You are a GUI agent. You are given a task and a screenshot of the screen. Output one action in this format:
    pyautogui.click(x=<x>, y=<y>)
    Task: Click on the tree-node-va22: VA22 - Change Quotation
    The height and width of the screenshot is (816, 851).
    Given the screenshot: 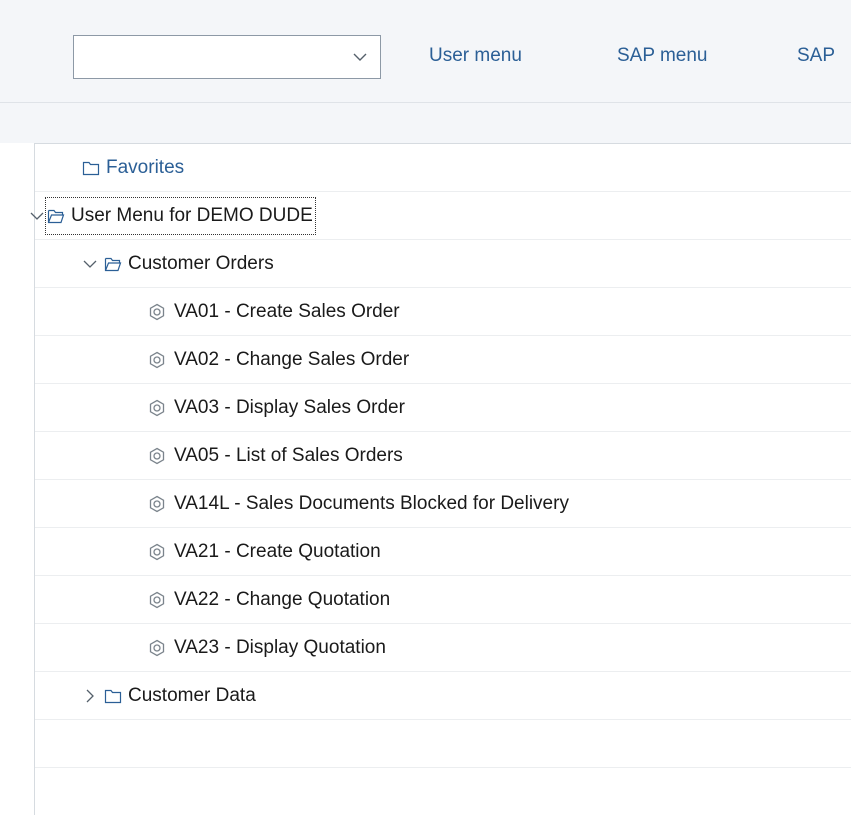 What is the action you would take?
    pyautogui.click(x=269, y=599)
    